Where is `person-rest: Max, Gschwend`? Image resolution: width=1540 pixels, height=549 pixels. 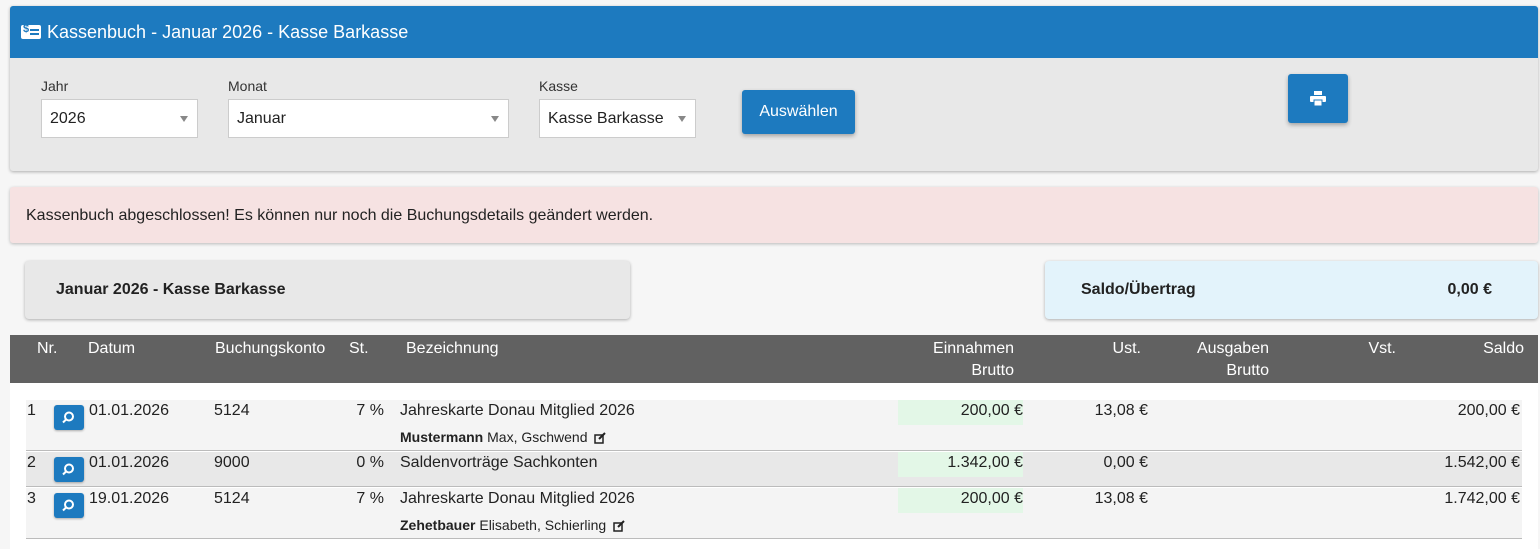
person-rest: Max, Gschwend is located at coordinates (537, 437).